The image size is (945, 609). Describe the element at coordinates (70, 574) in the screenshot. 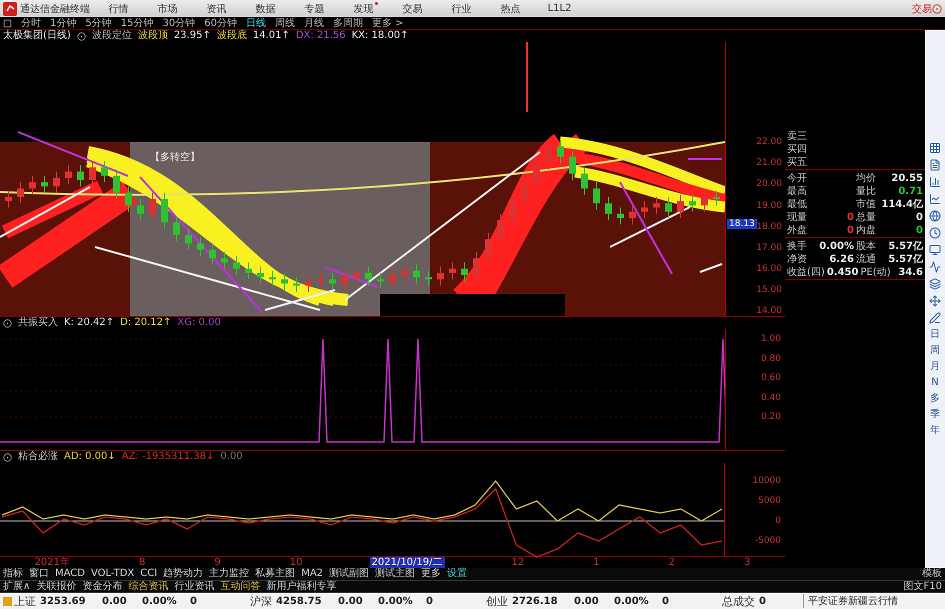

I see `bottom-tab: MACD` at that location.